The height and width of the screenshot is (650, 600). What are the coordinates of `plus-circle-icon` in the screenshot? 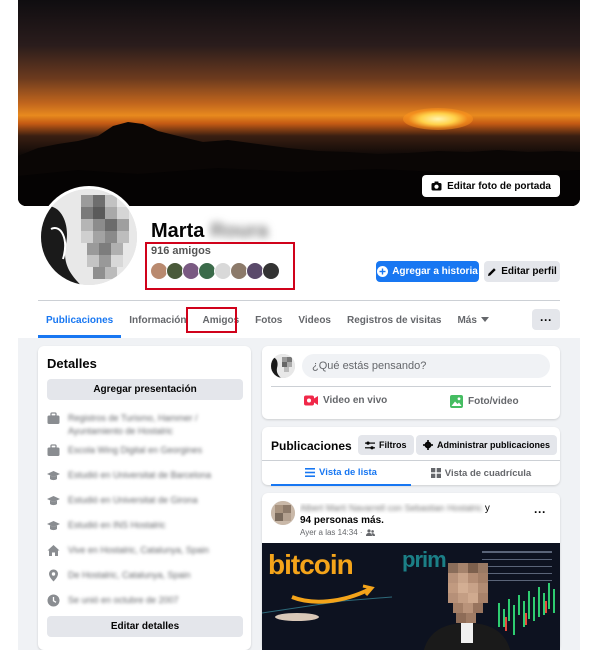 It's located at (383, 271).